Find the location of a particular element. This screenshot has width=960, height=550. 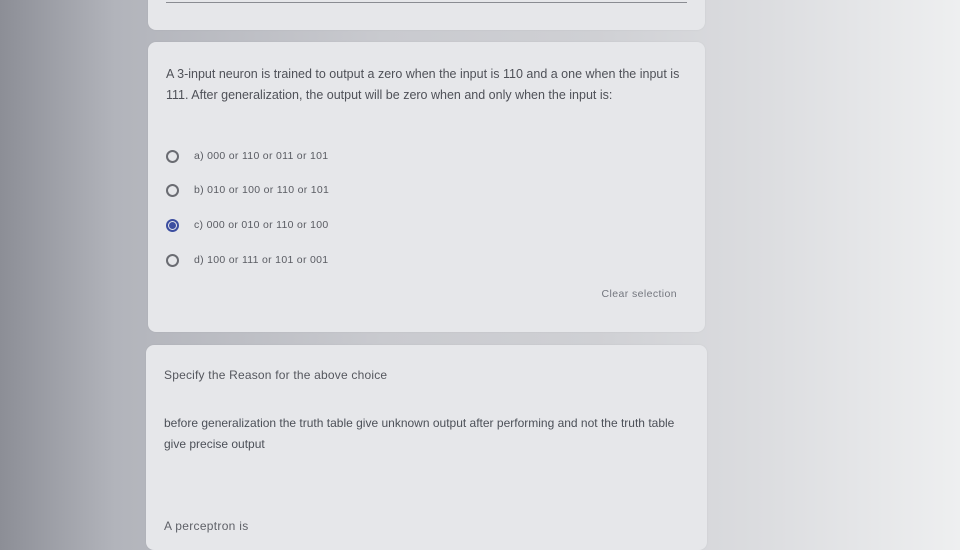

option-d: d) 100 or 111 or 101 or 001 is located at coordinates (296, 260).